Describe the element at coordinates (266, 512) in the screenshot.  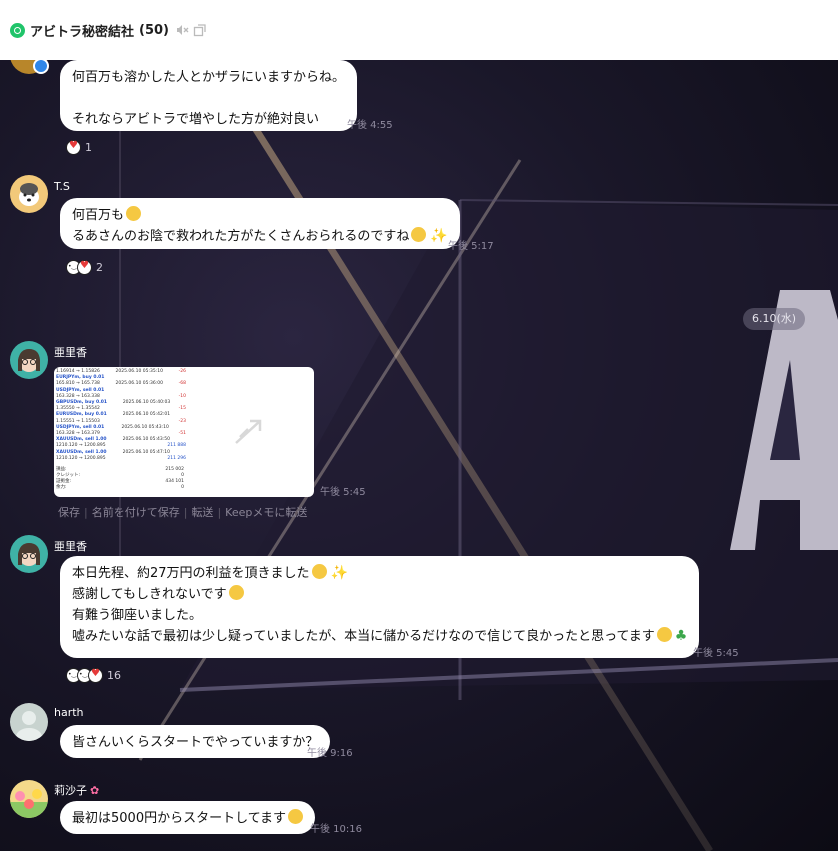
I see `keep-memo-link: Keepメモに転送` at that location.